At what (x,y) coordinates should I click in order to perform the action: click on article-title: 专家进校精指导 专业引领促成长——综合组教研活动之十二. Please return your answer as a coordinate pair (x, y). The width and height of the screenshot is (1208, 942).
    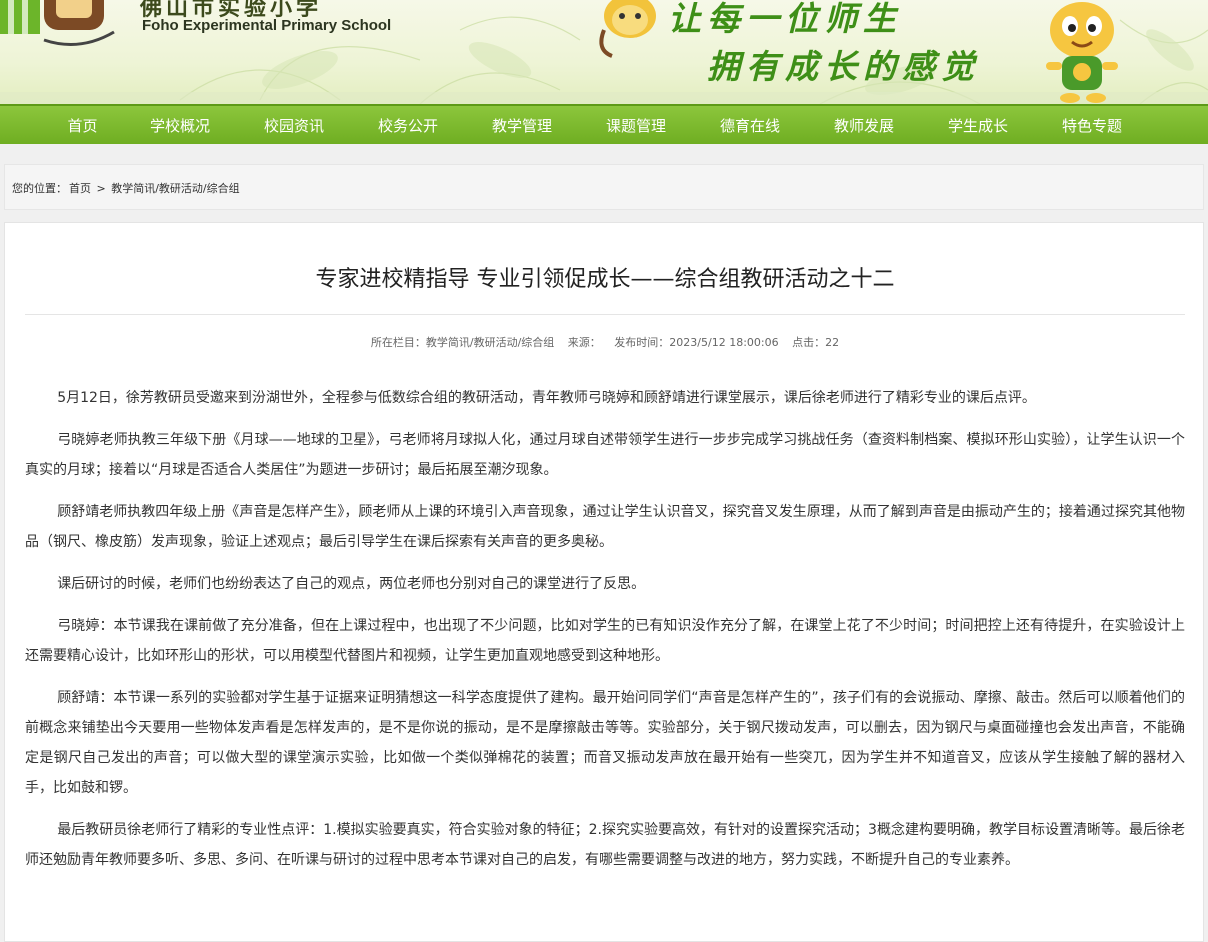
    Looking at the image, I should click on (605, 279).